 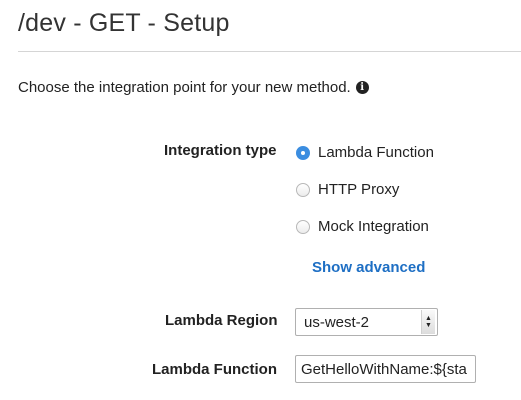 I want to click on radio-option-lambda-function: Lambda Function, so click(x=365, y=152).